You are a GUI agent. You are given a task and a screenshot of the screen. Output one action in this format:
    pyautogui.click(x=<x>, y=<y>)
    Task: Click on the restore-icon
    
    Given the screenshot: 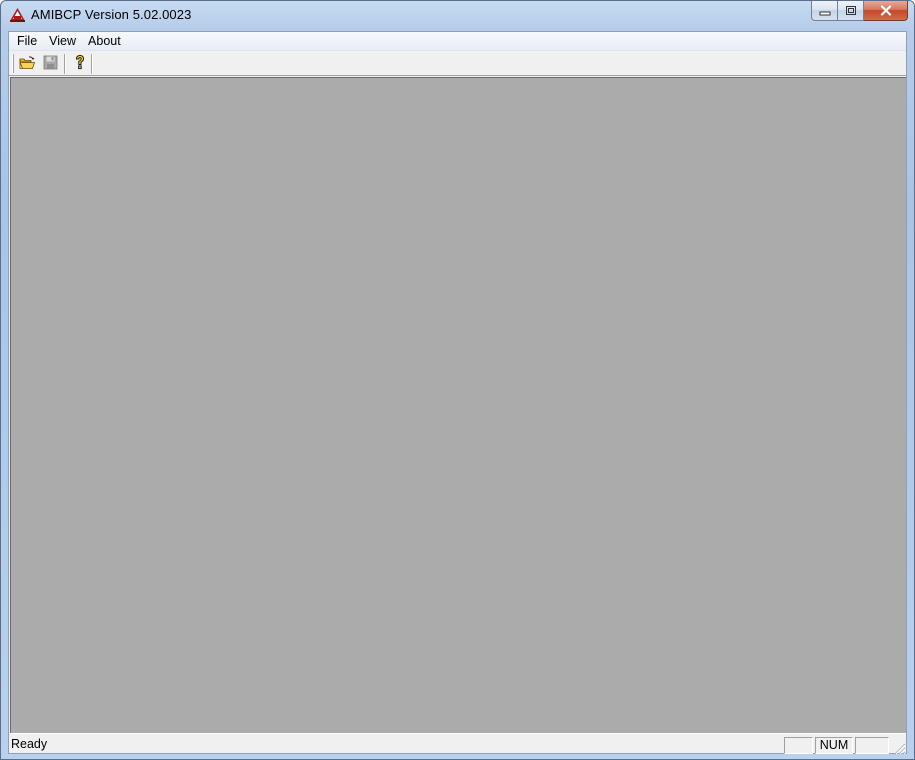 What is the action you would take?
    pyautogui.click(x=851, y=10)
    